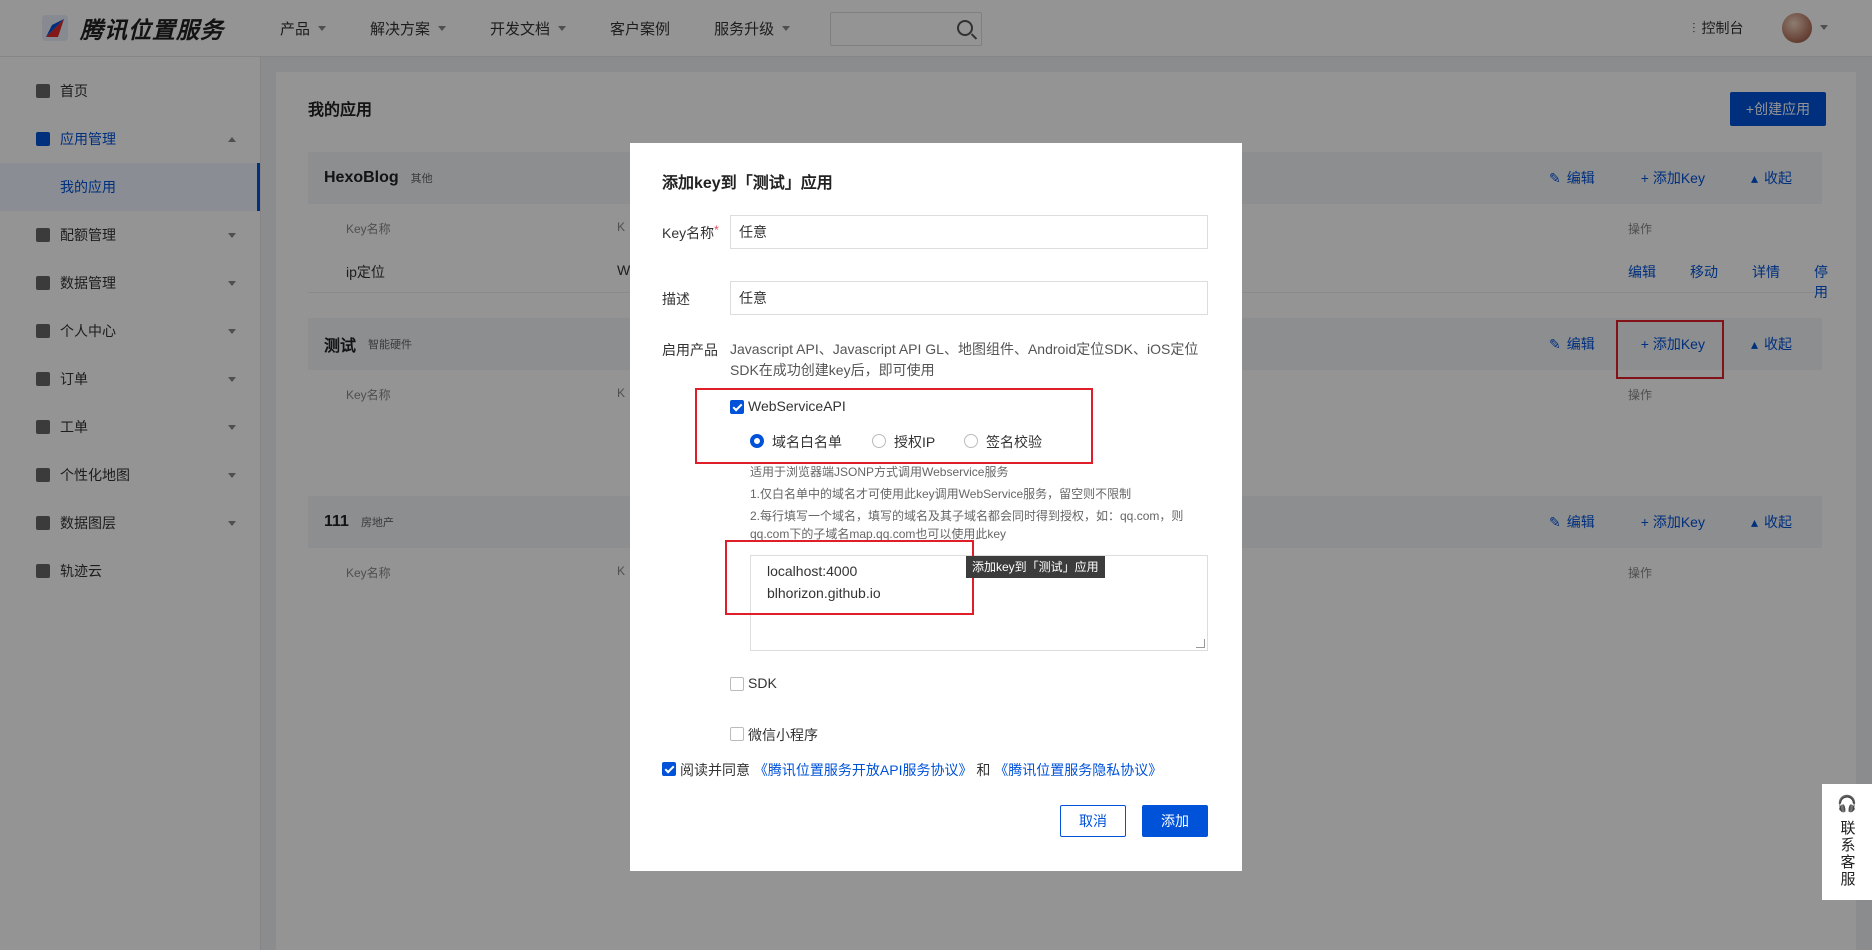  What do you see at coordinates (969, 298) in the screenshot?
I see `description-input: 任意` at bounding box center [969, 298].